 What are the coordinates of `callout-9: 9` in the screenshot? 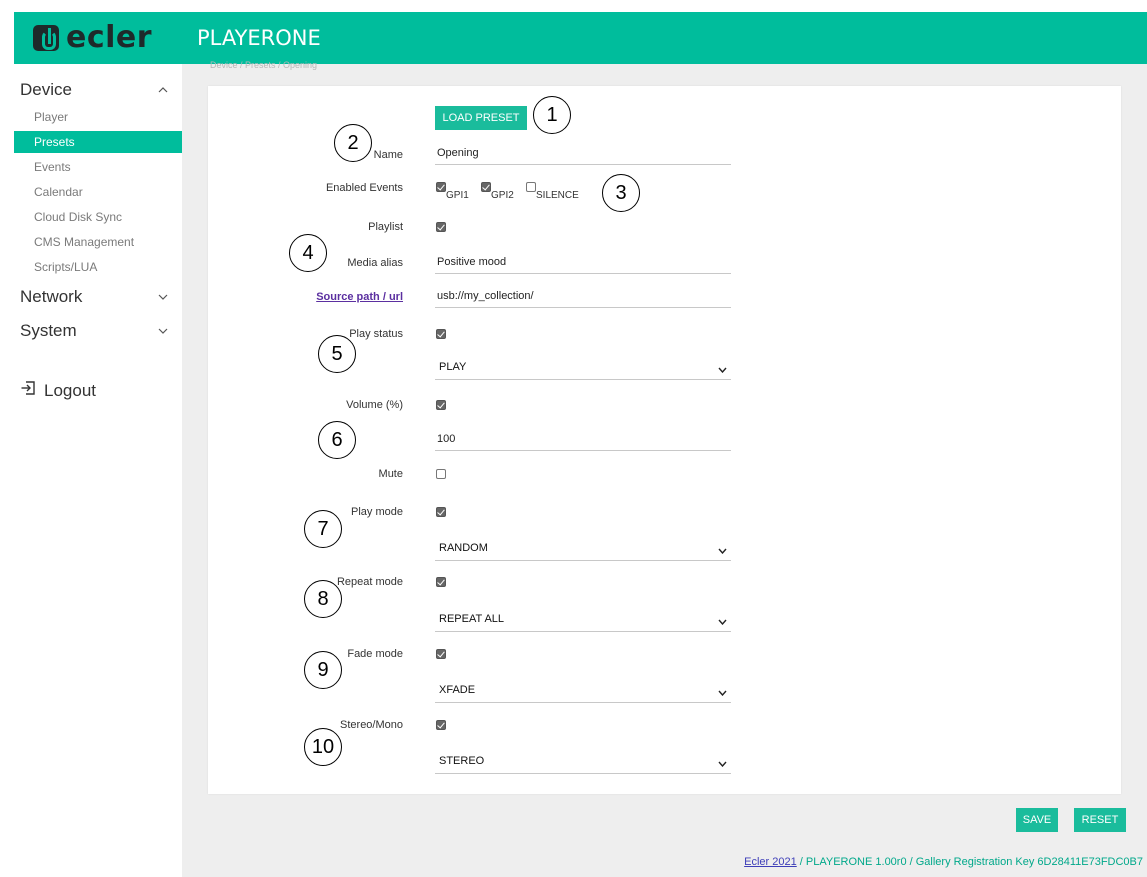 It's located at (323, 670).